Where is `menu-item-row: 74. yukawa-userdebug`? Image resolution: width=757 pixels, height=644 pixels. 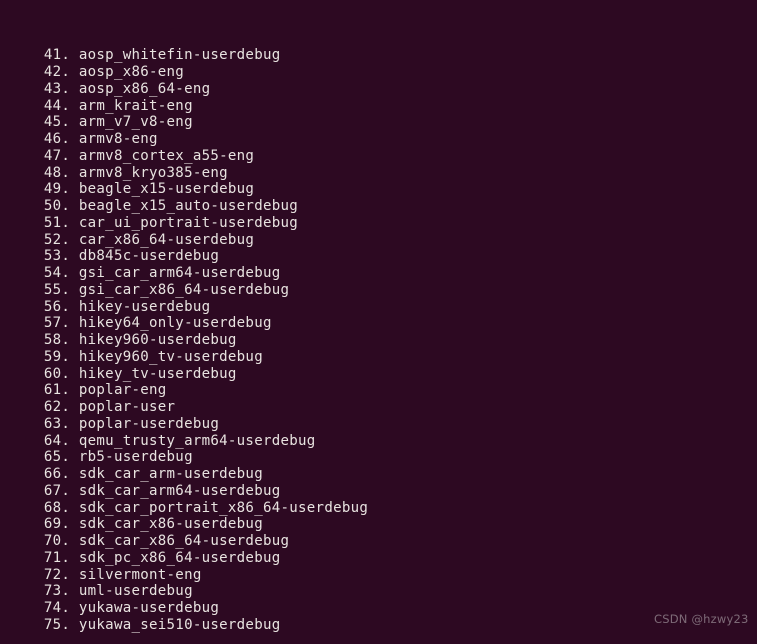 menu-item-row: 74. yukawa-userdebug is located at coordinates (378, 608).